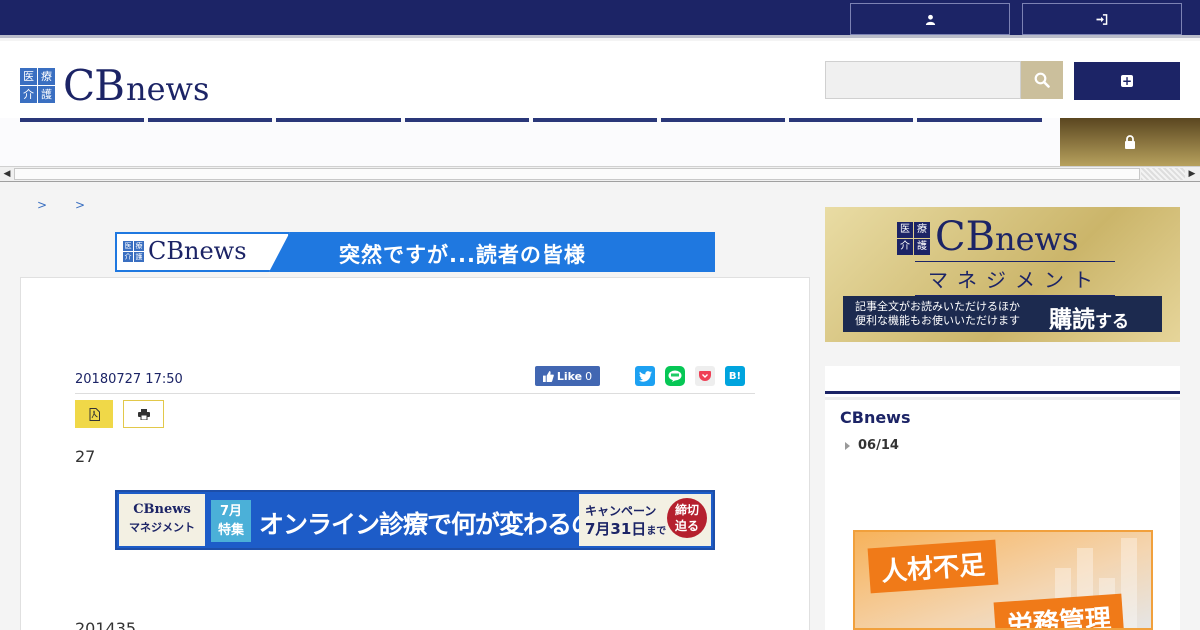  Describe the element at coordinates (7, 174) in the screenshot. I see `scroll-left-arrow-icon: ◀` at that location.